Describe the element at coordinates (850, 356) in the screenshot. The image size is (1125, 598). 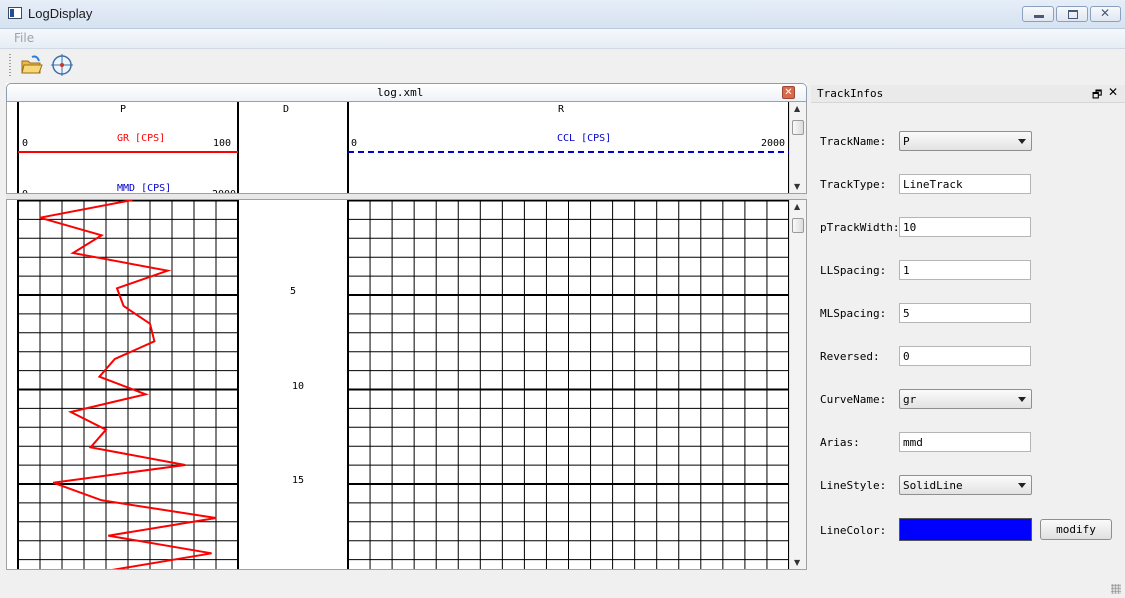
I see `label-reversed: Reversed:` at that location.